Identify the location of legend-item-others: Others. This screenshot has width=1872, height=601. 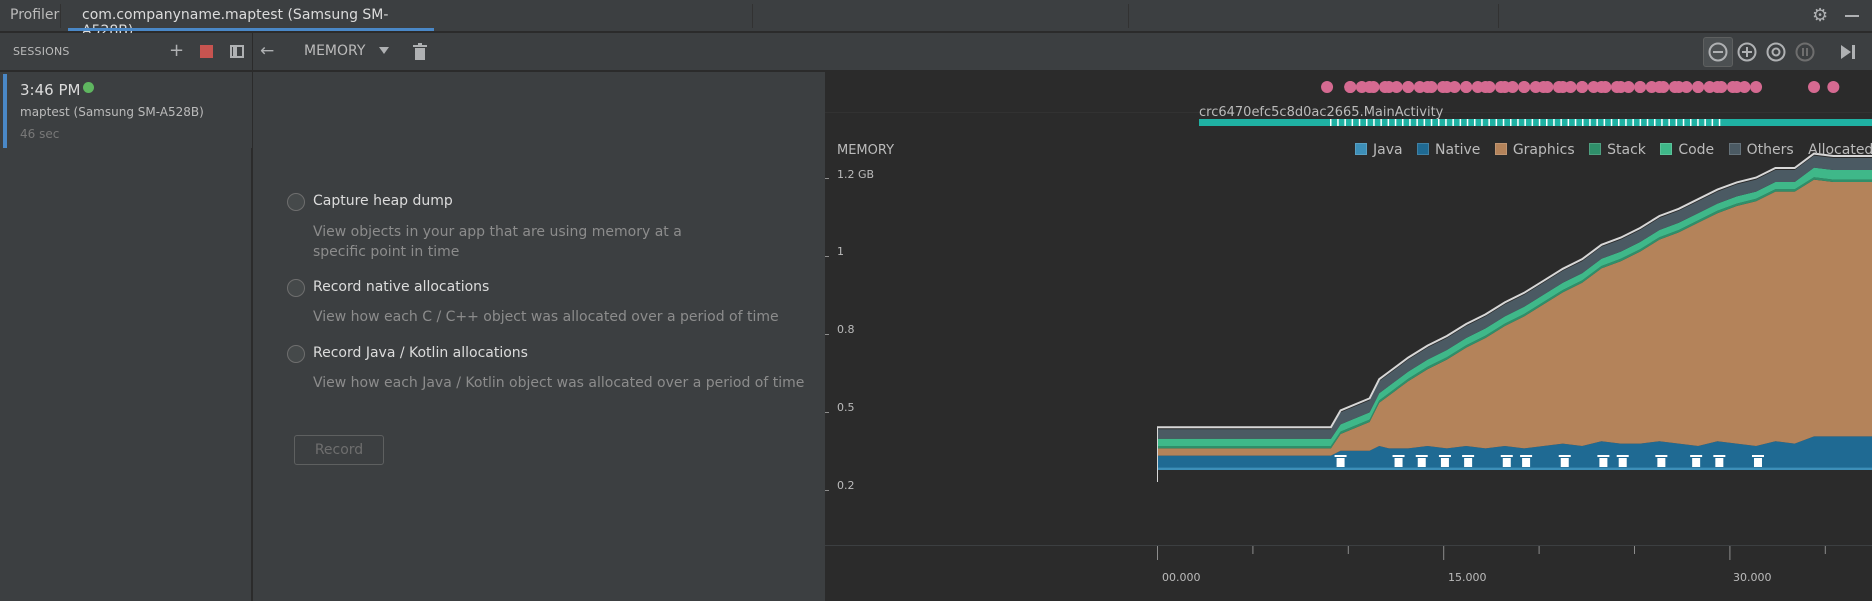
(1761, 150).